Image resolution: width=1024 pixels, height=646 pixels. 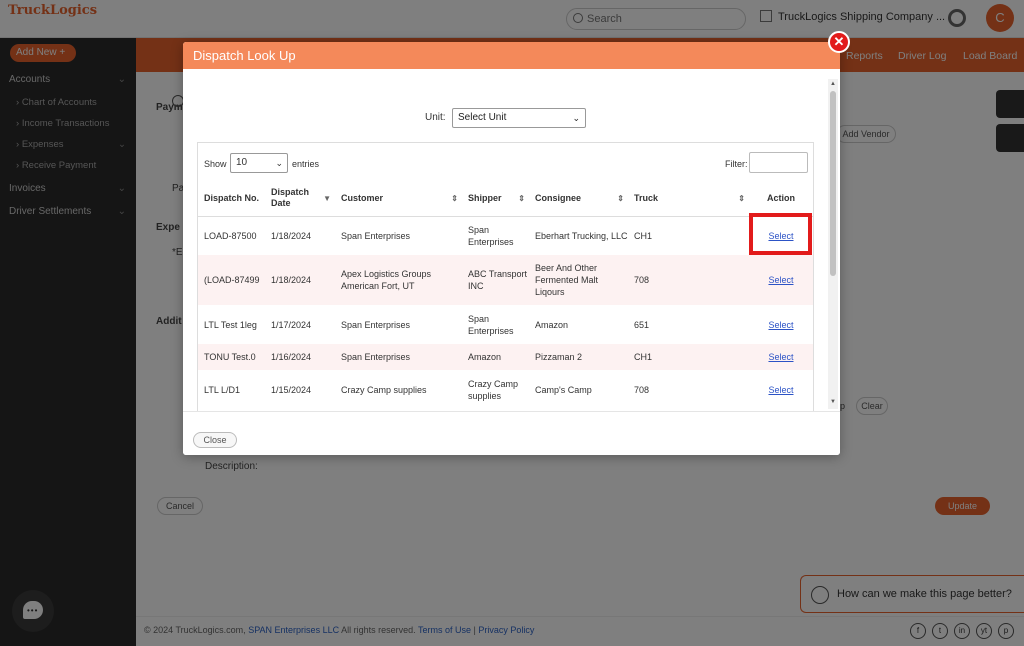 What do you see at coordinates (291, 390) in the screenshot?
I see `cell-date: 1/15/2024` at bounding box center [291, 390].